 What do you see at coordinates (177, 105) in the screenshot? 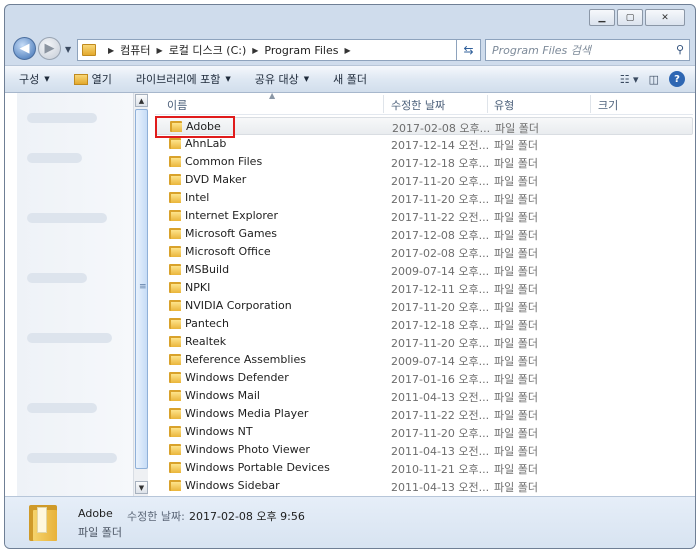
I see `column-header-name: 이름` at bounding box center [177, 105].